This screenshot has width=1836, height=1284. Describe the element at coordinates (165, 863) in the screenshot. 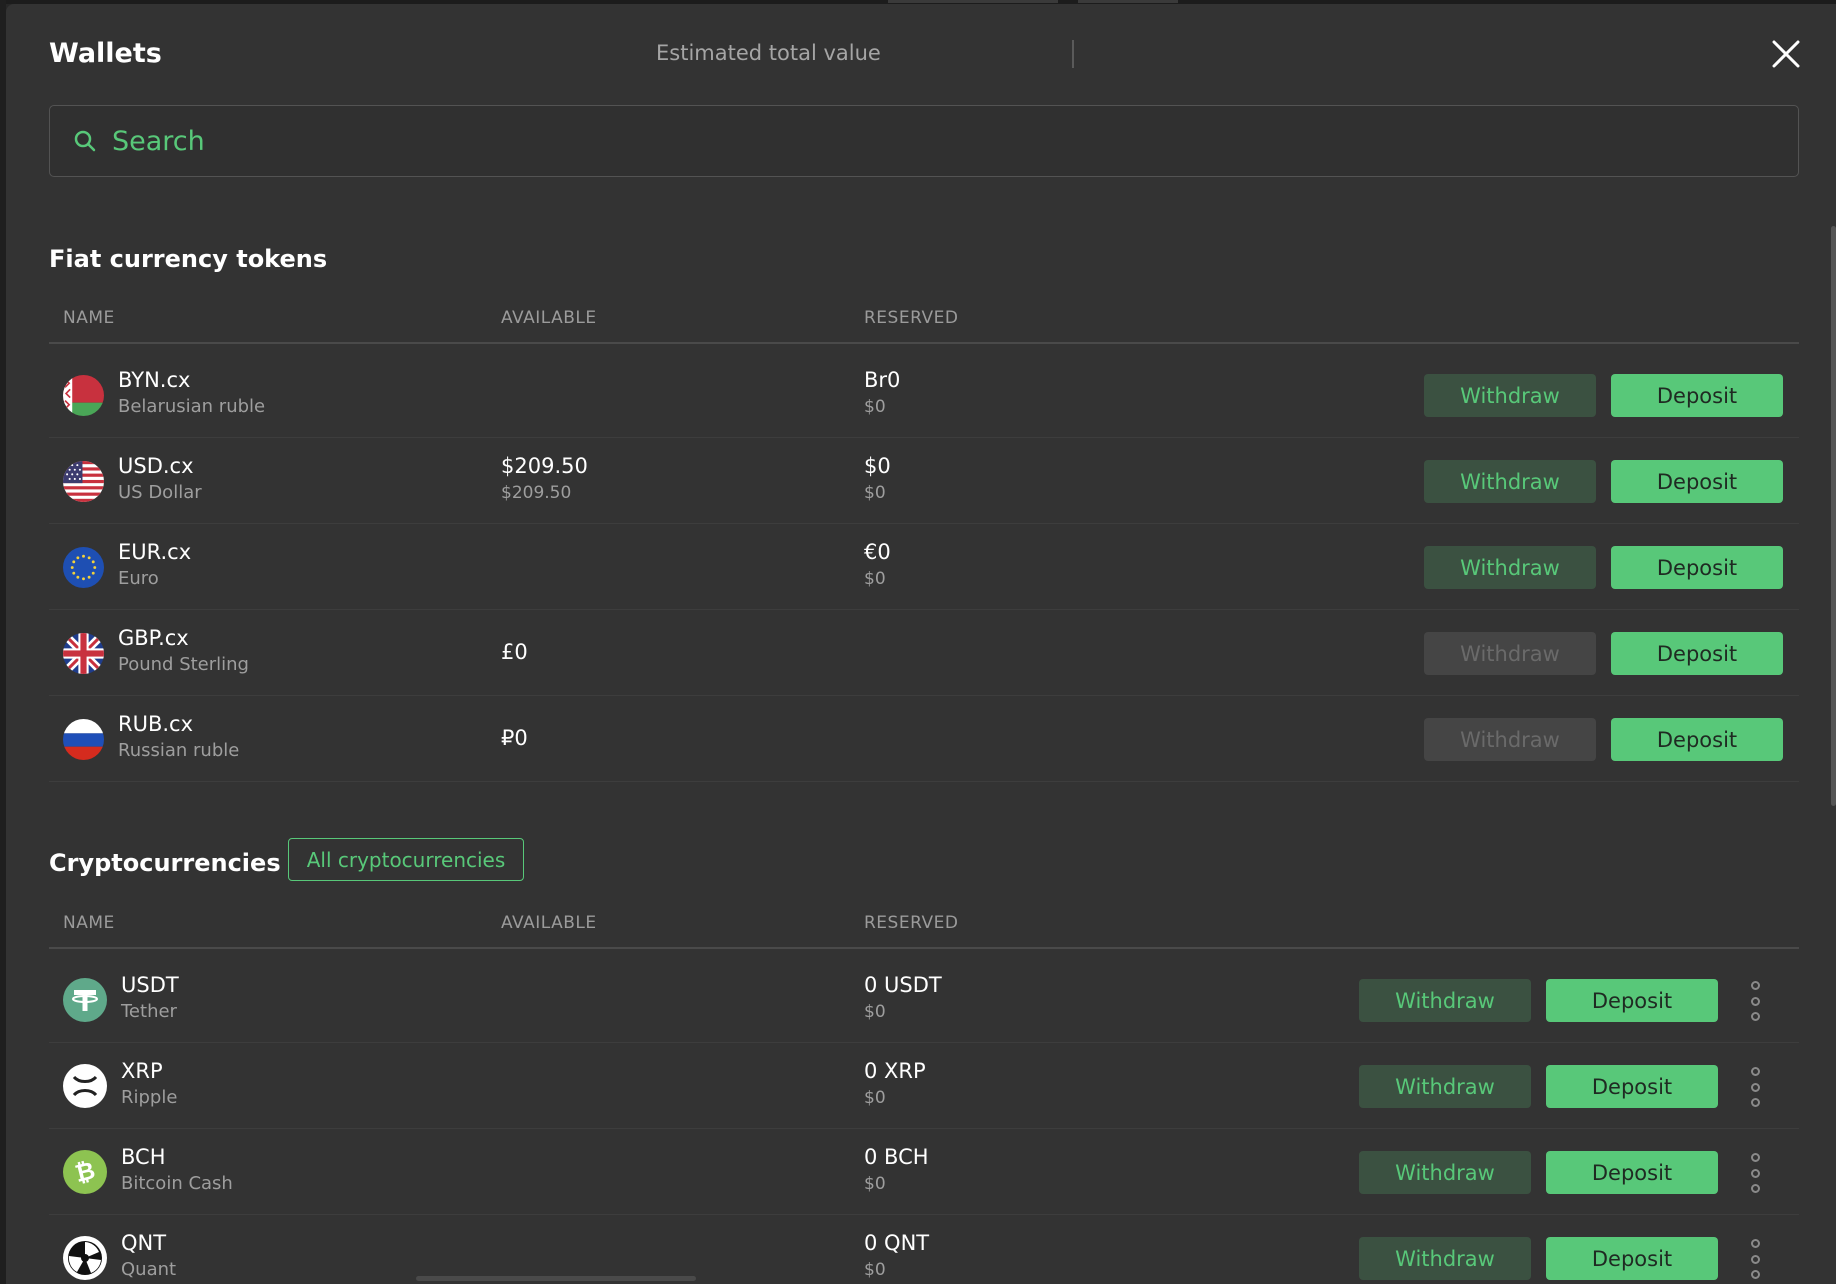

I see `crypto-section-title: Cryptocurrencies` at that location.